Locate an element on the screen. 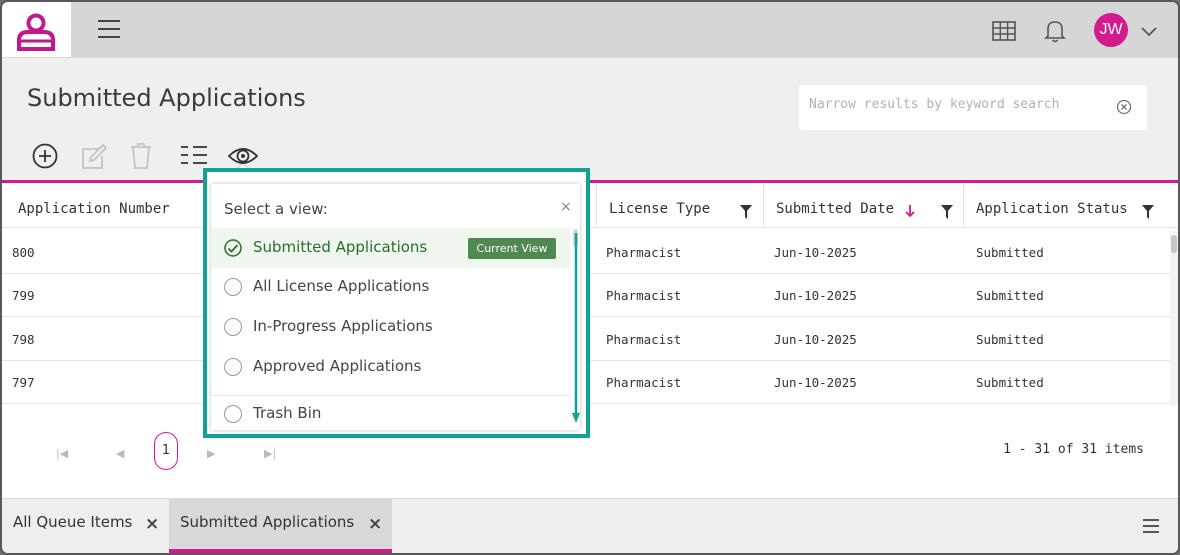 This screenshot has height=555, width=1180. dropdown-heading: Select a view: is located at coordinates (276, 209).